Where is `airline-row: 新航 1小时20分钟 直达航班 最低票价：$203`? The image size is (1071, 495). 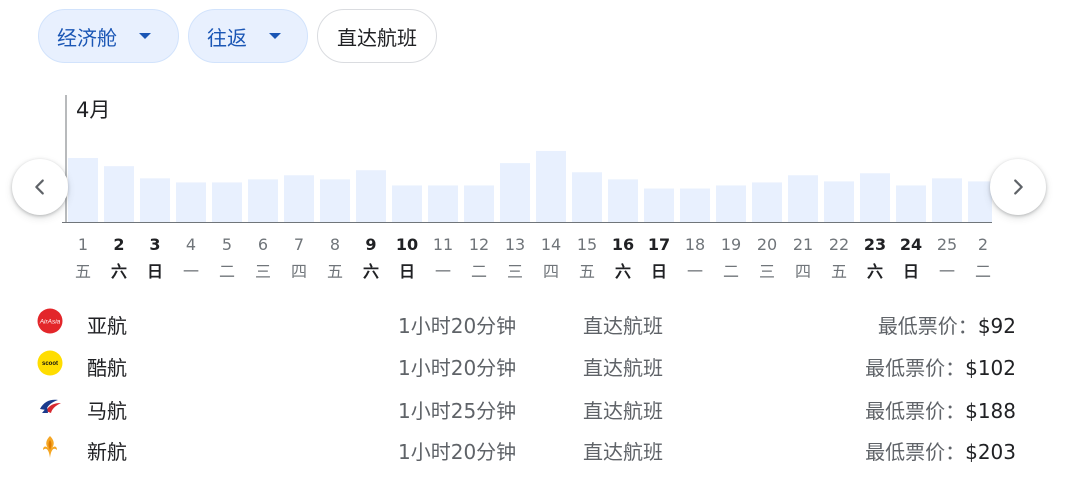 airline-row: 新航 1小时20分钟 直达航班 最低票价：$203 is located at coordinates (535, 448).